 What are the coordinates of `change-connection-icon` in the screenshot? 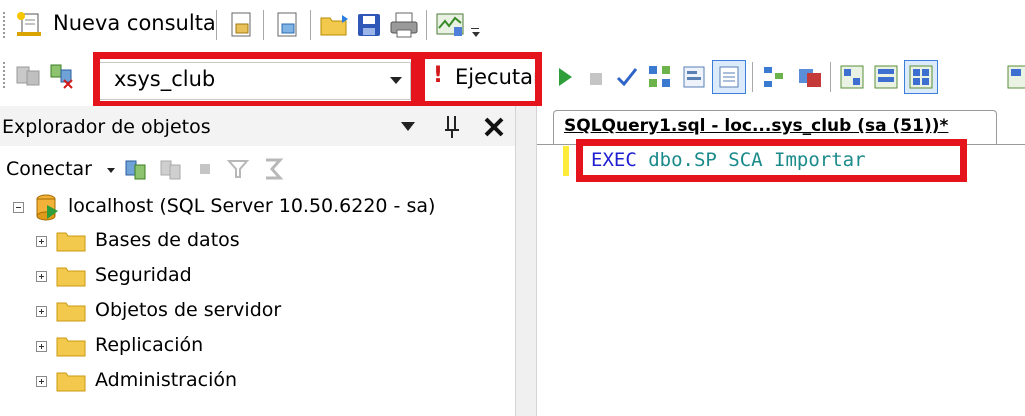 It's located at (62, 76).